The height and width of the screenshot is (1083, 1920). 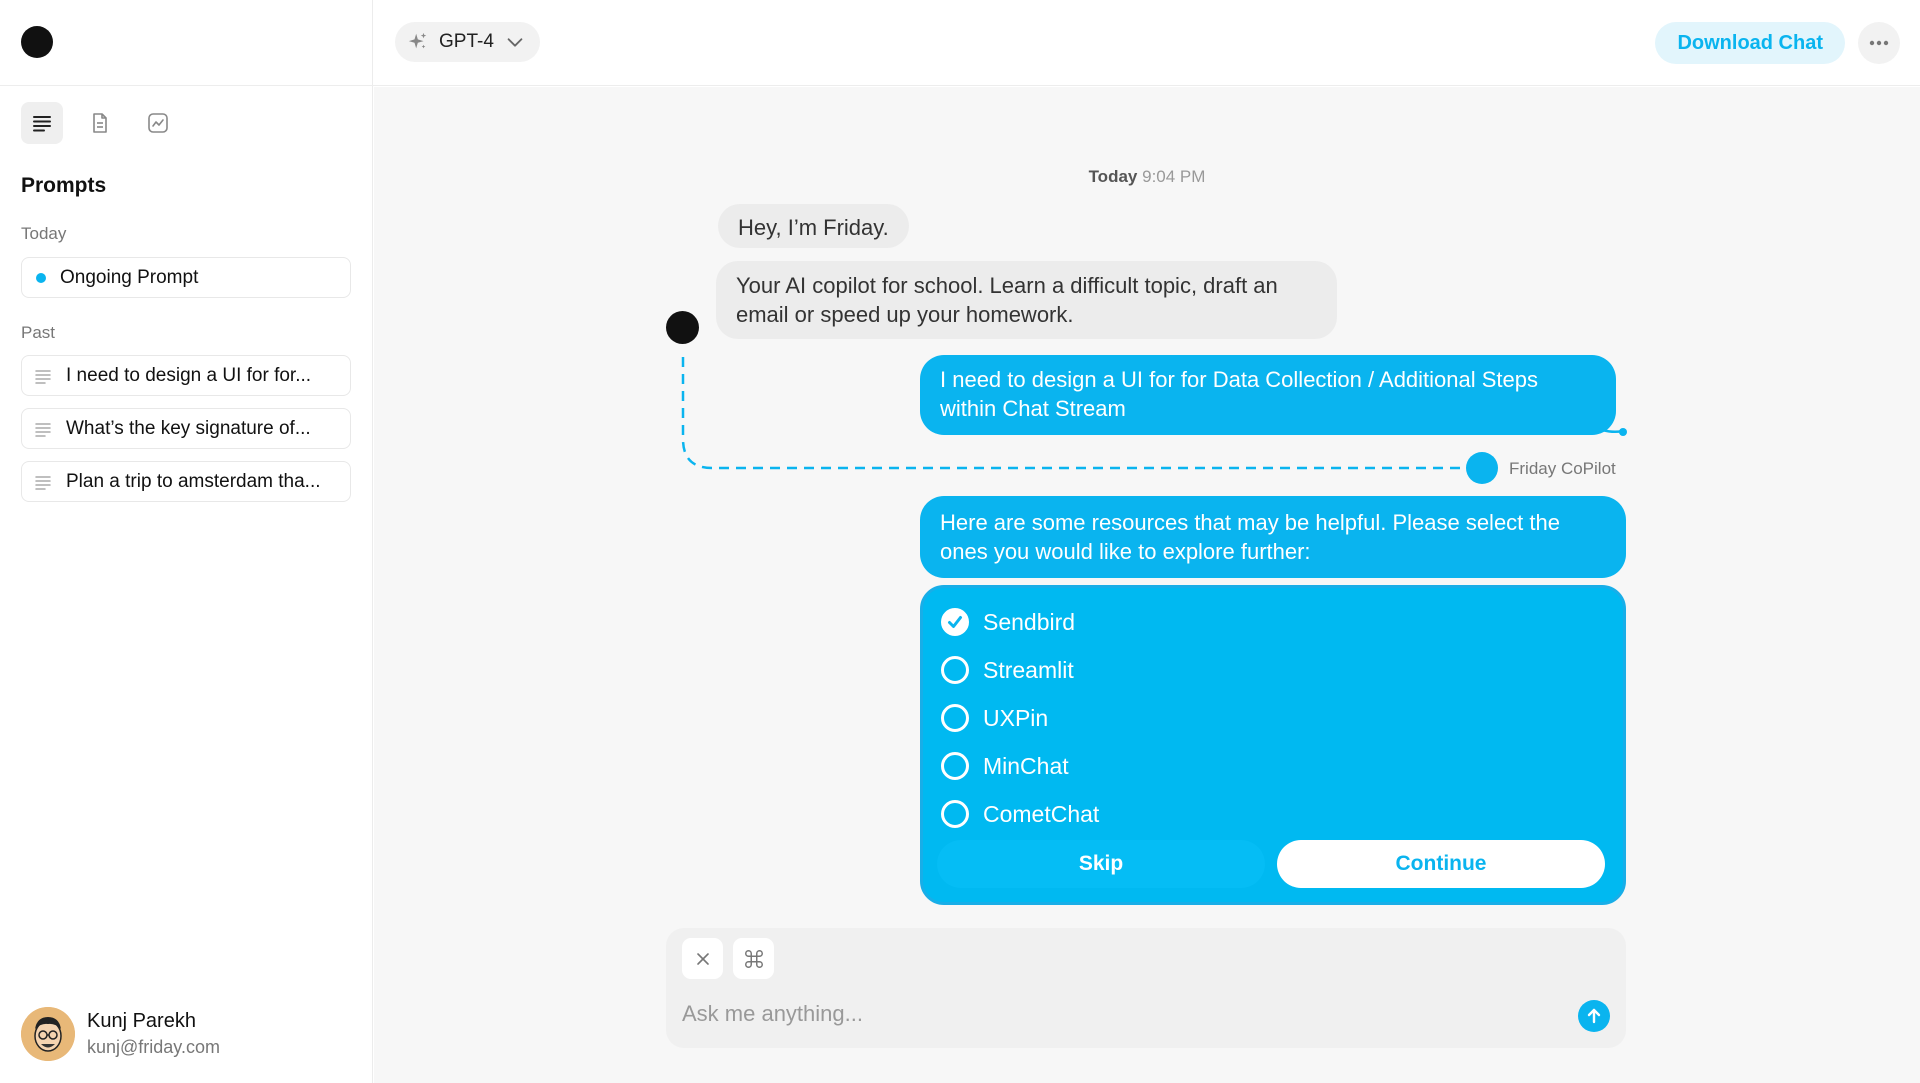 What do you see at coordinates (1016, 717) in the screenshot?
I see `option-label: UXPin` at bounding box center [1016, 717].